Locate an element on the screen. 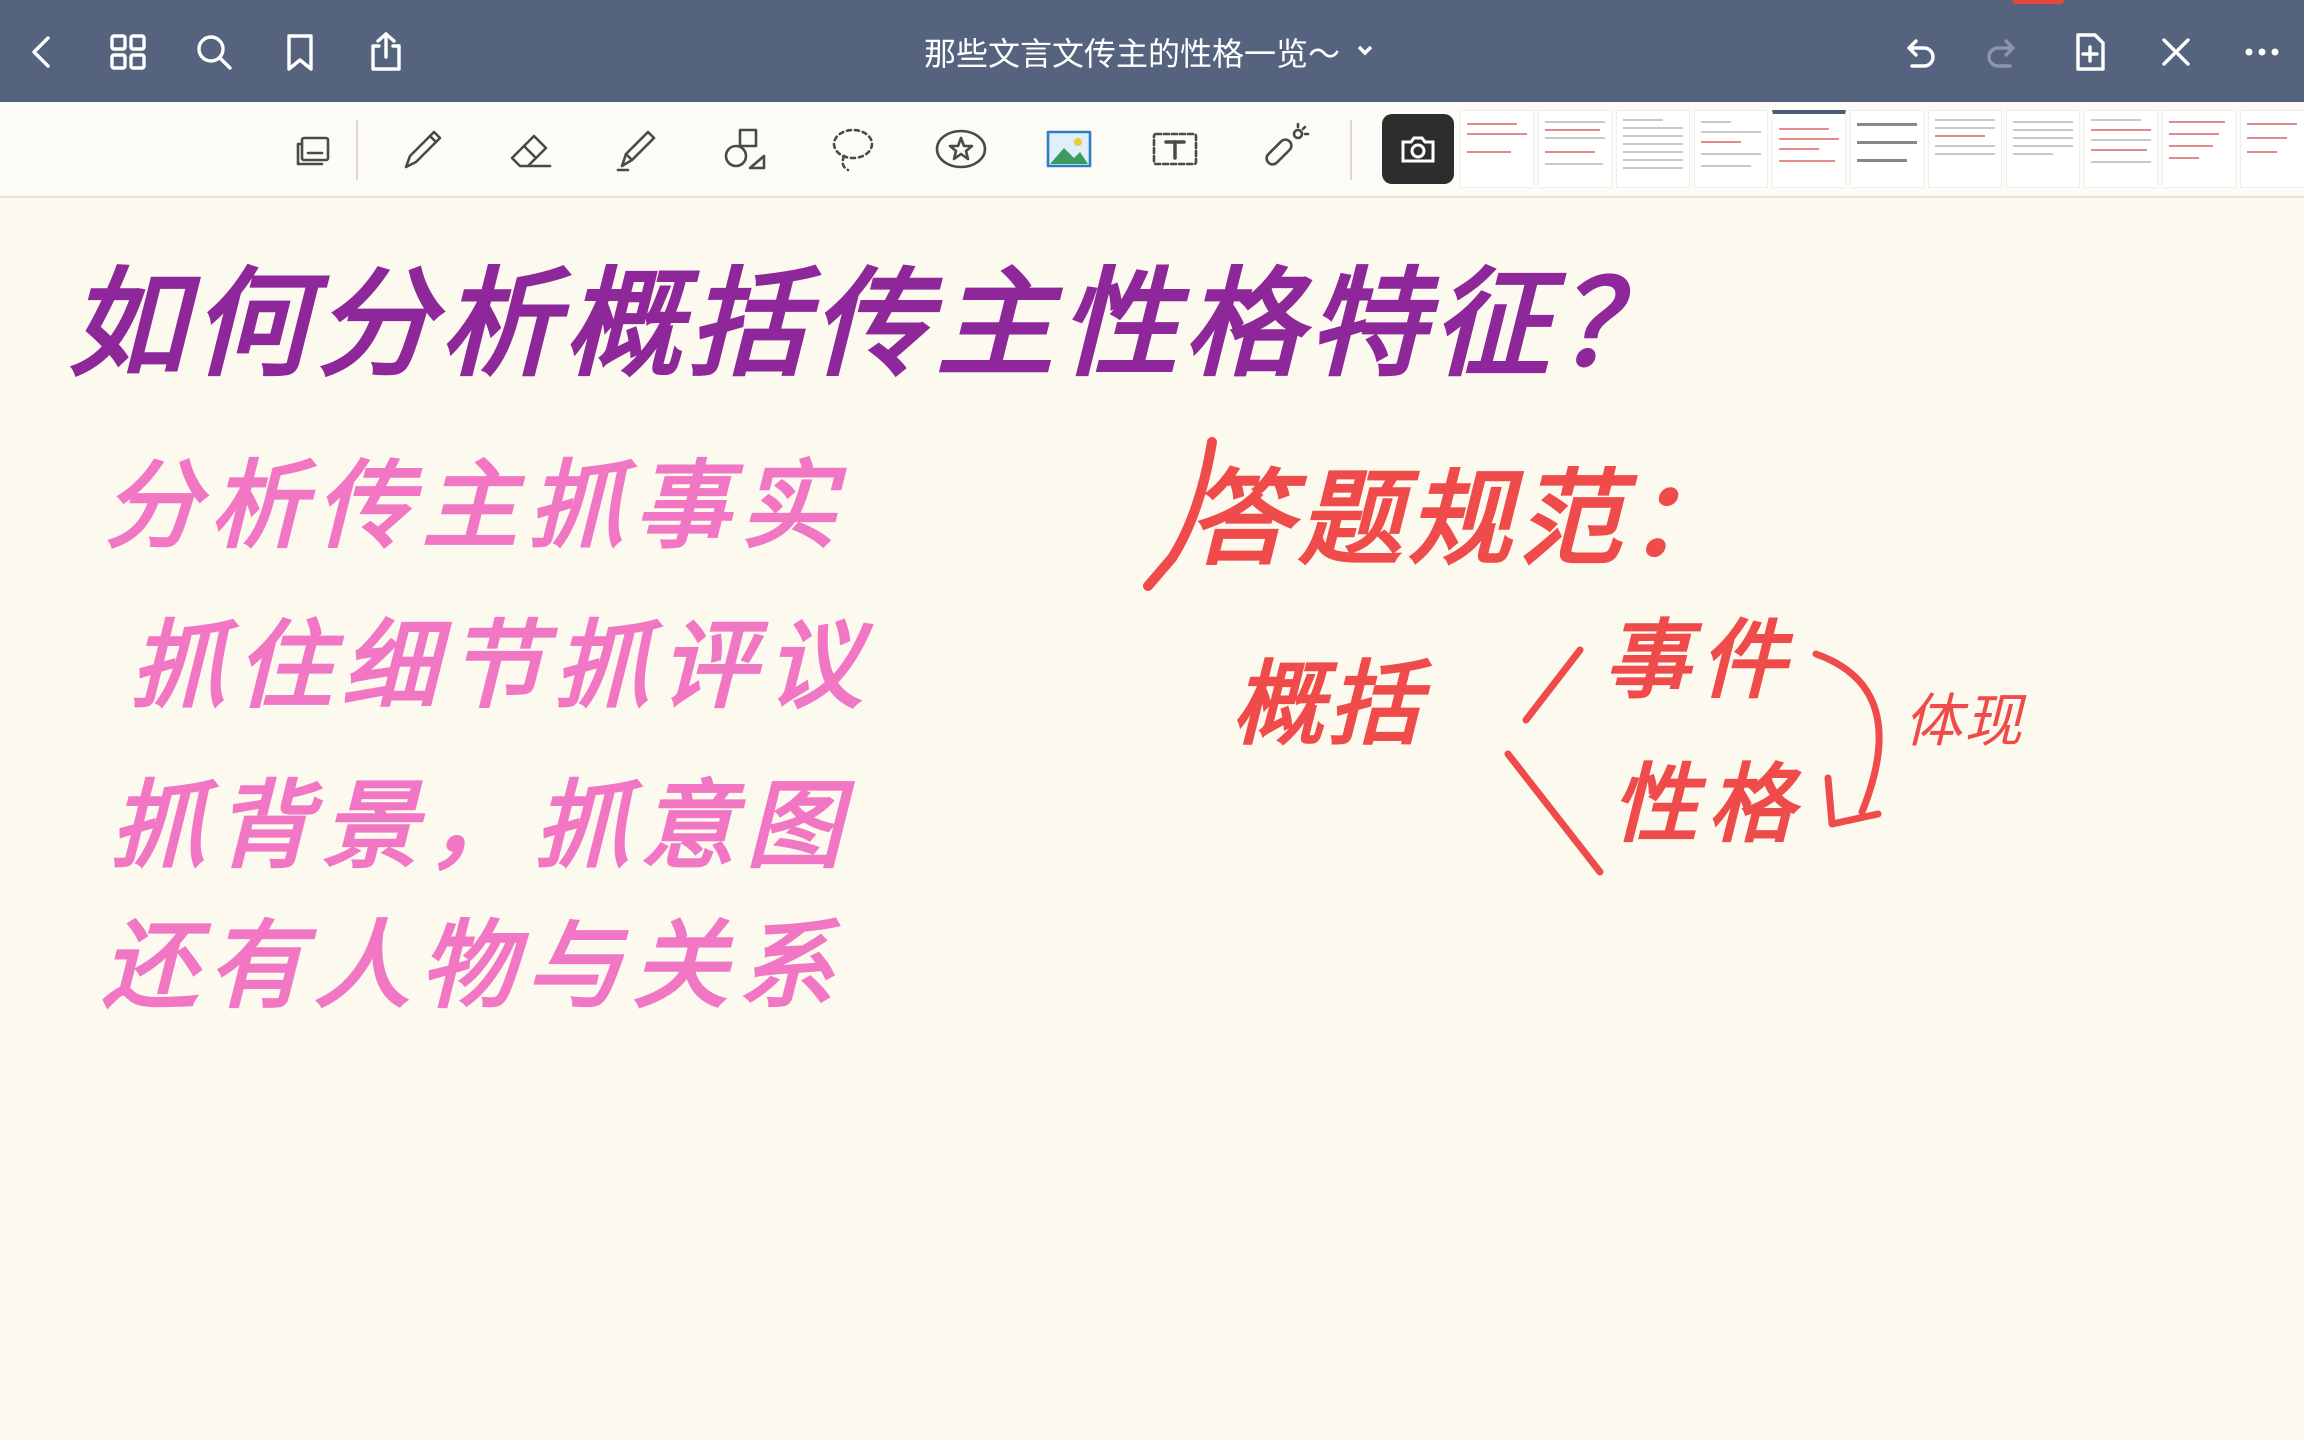 The width and height of the screenshot is (2304, 1440). back-icon is located at coordinates (42, 52).